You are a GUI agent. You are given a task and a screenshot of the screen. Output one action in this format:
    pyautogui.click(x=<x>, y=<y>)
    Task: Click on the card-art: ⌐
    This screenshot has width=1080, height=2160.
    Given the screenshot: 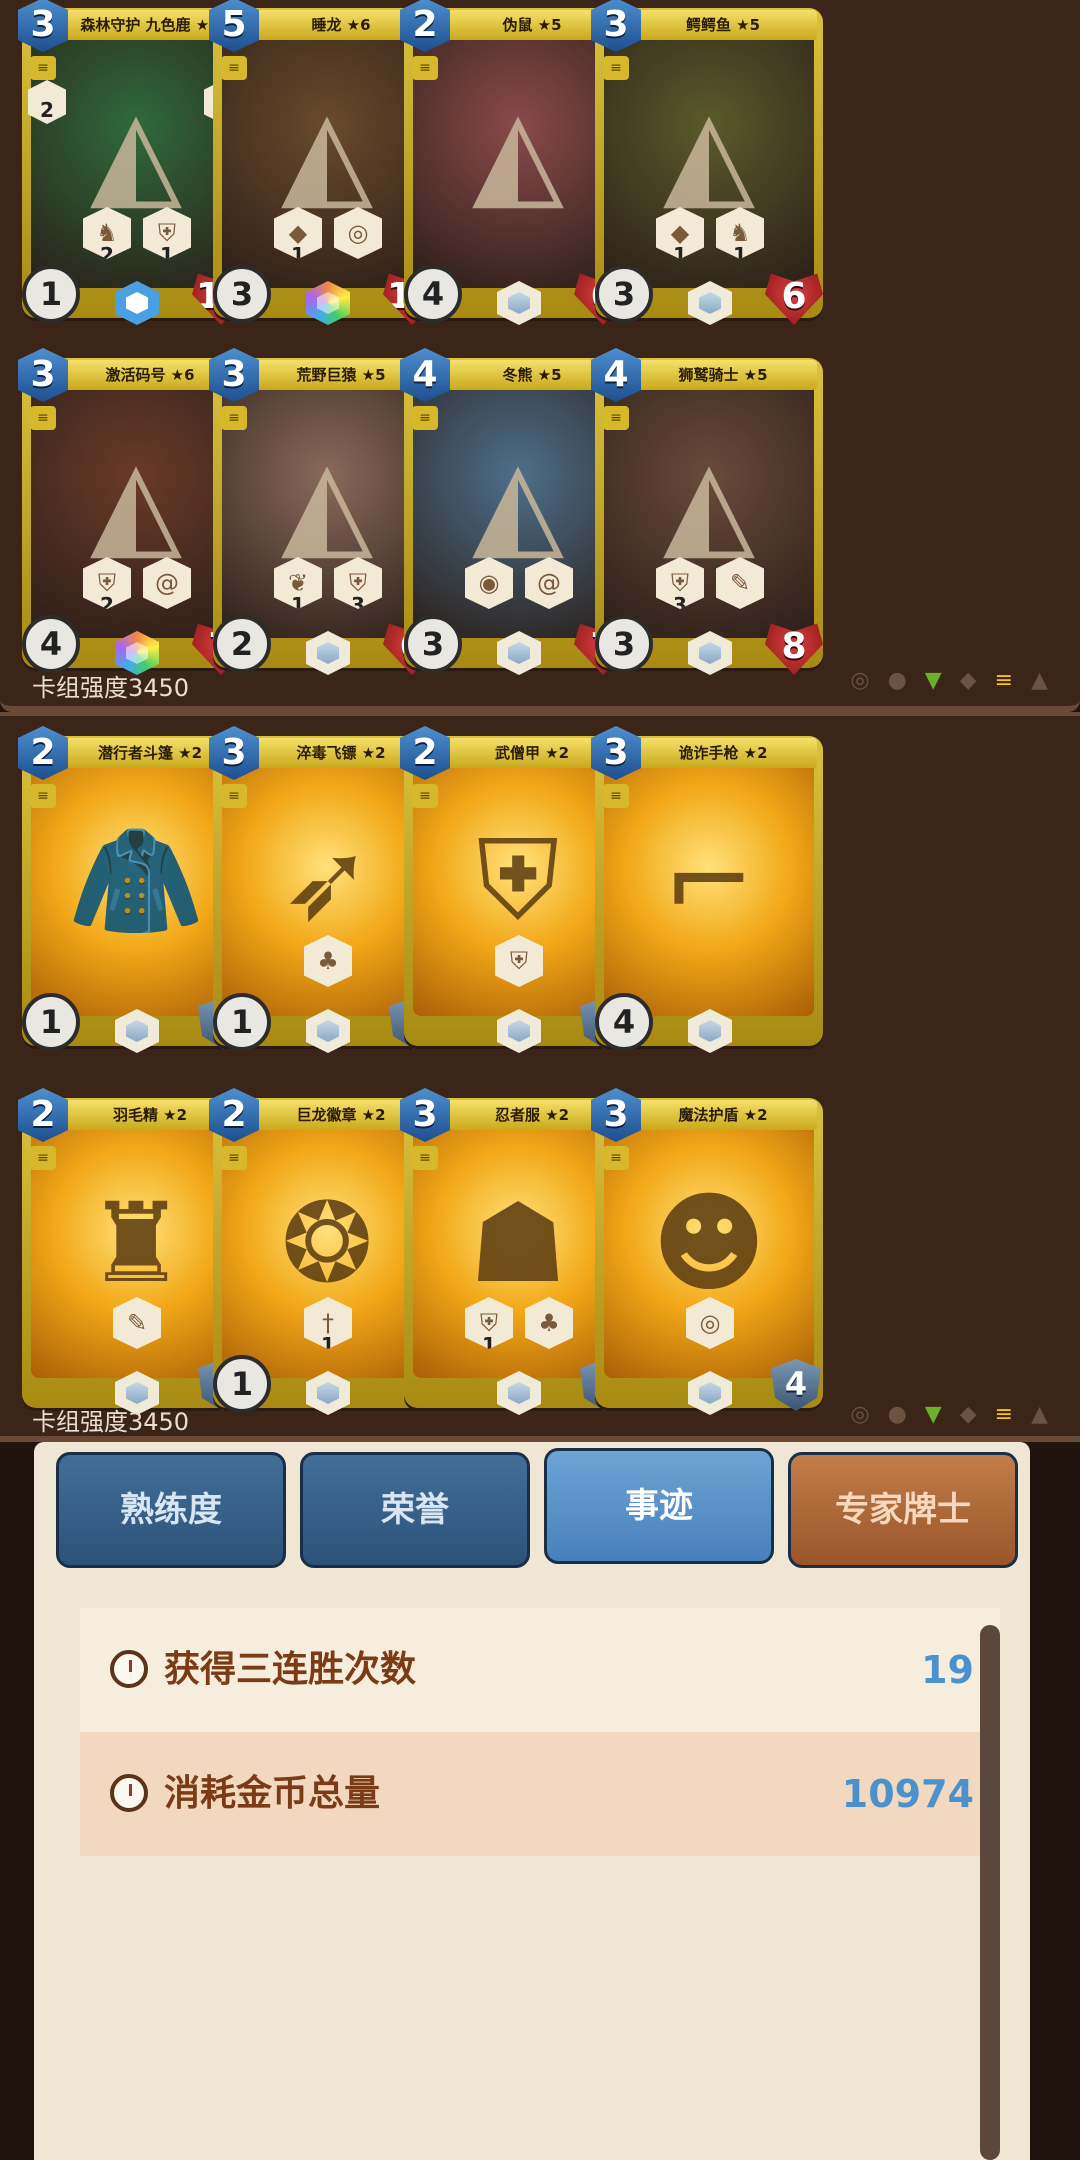 What is the action you would take?
    pyautogui.click(x=709, y=881)
    